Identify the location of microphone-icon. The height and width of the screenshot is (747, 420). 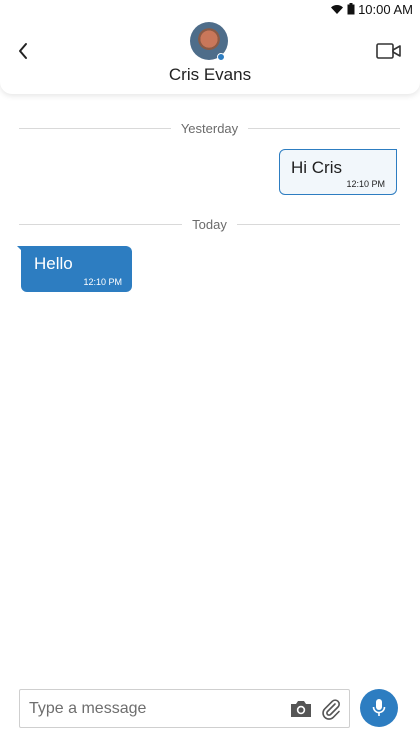
(379, 707).